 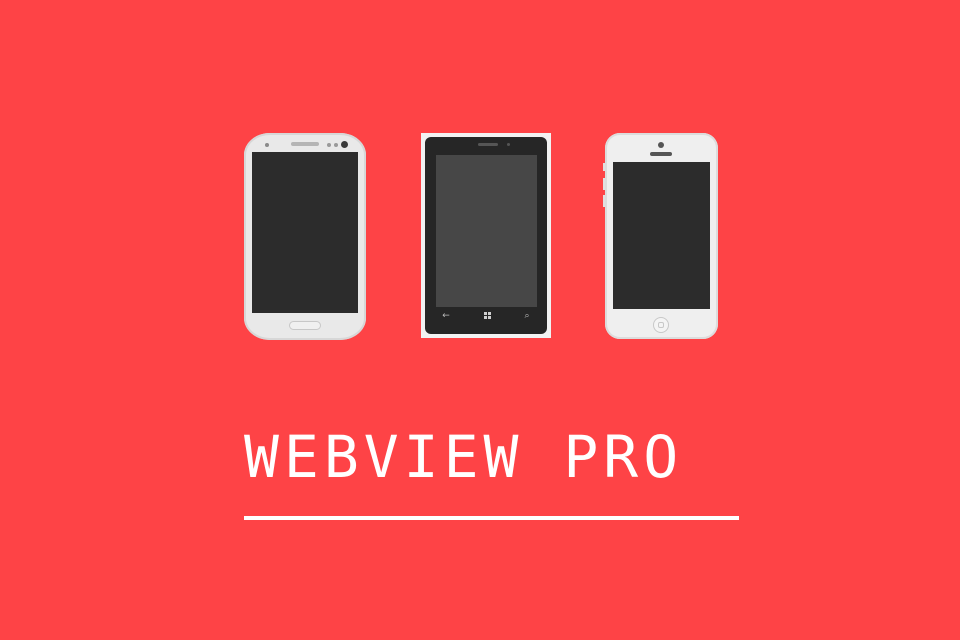 What do you see at coordinates (487, 316) in the screenshot?
I see `windows-logo-icon` at bounding box center [487, 316].